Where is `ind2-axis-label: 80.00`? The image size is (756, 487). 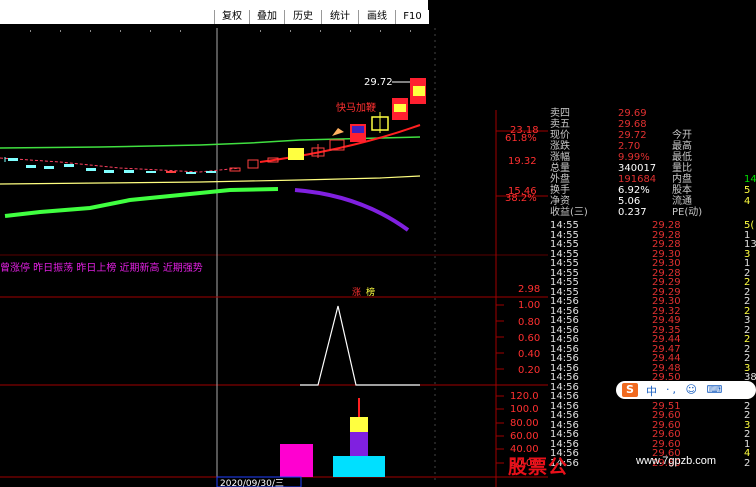 ind2-axis-label: 80.00 is located at coordinates (524, 423).